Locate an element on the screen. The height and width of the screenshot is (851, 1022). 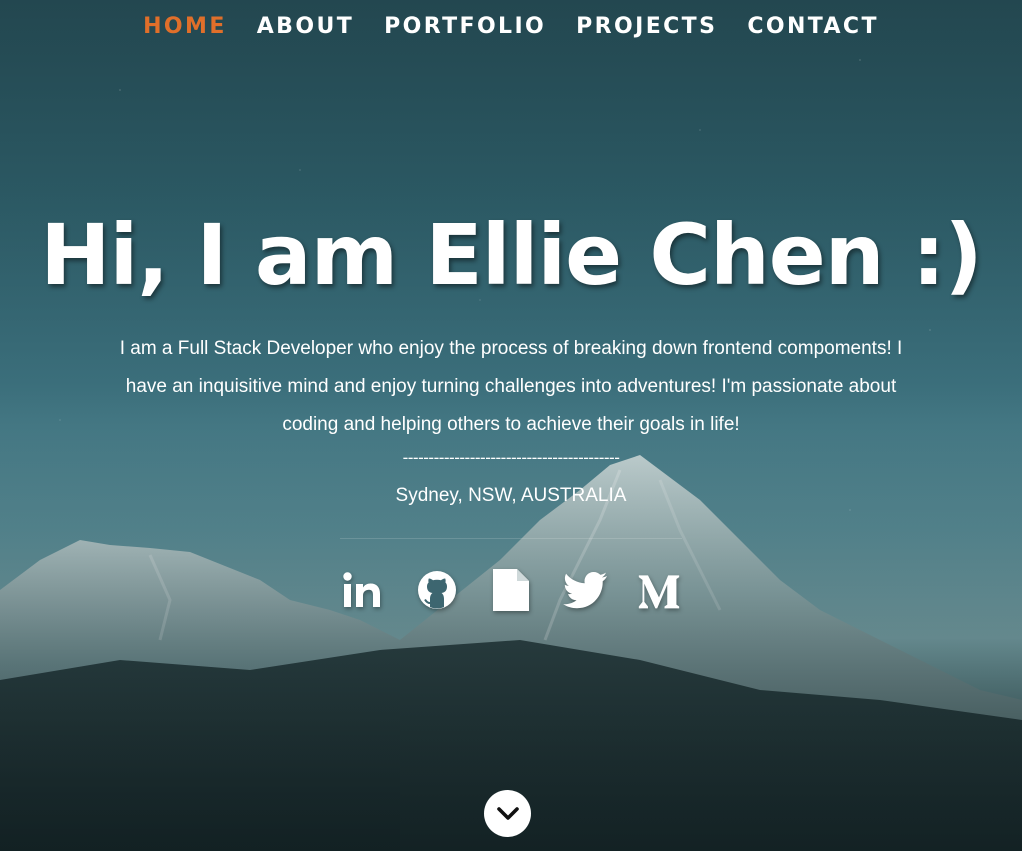
main-nav: HOME ABOUT PORTFOLIO PROJECTS CONTACT is located at coordinates (511, 27).